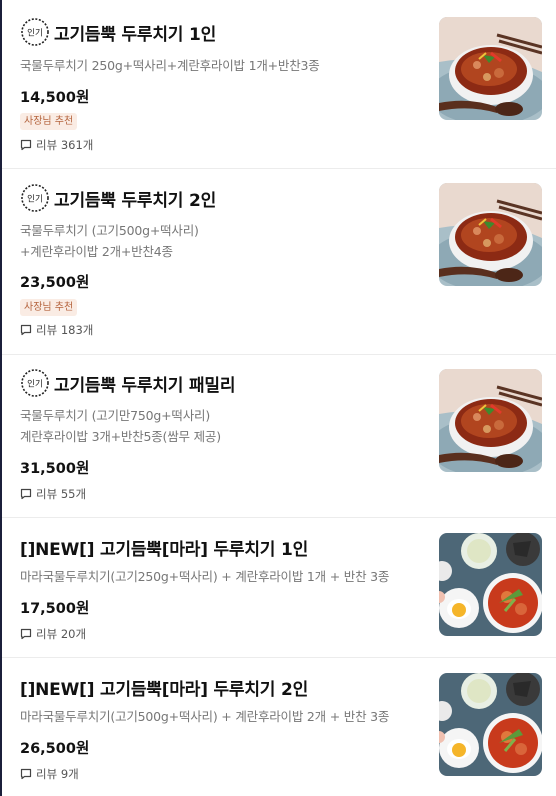 The image size is (556, 796). I want to click on review-count: 리뷰 9개, so click(49, 774).